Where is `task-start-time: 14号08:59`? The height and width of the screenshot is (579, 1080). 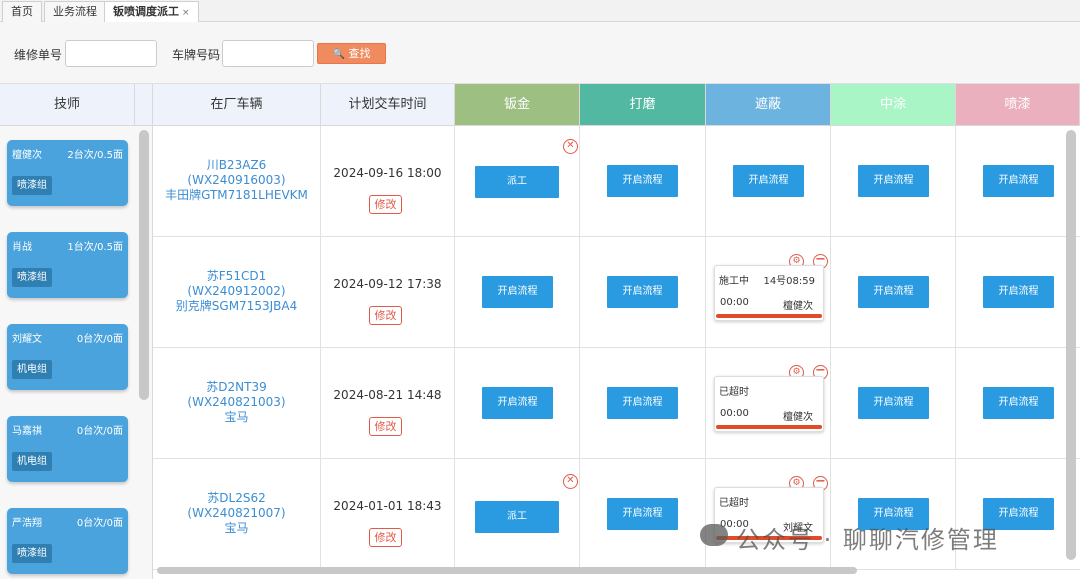 task-start-time: 14号08:59 is located at coordinates (789, 281).